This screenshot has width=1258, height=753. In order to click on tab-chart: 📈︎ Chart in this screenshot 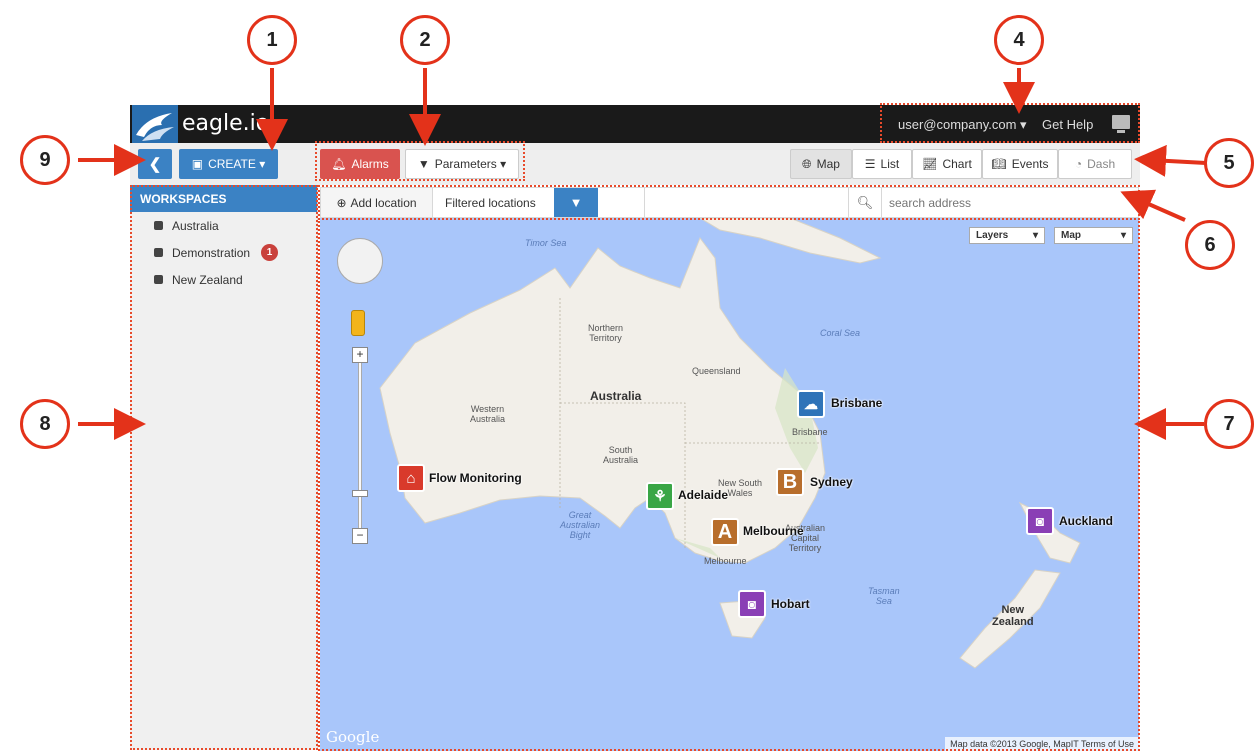, I will do `click(947, 164)`.